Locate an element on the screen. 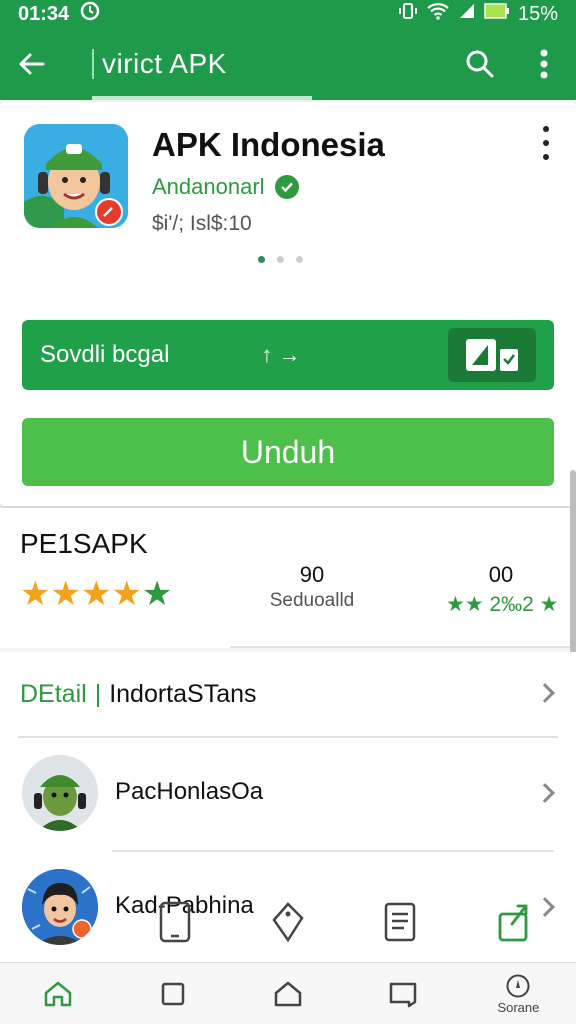 The width and height of the screenshot is (576, 1024). more-vertical-icon is located at coordinates (544, 64).